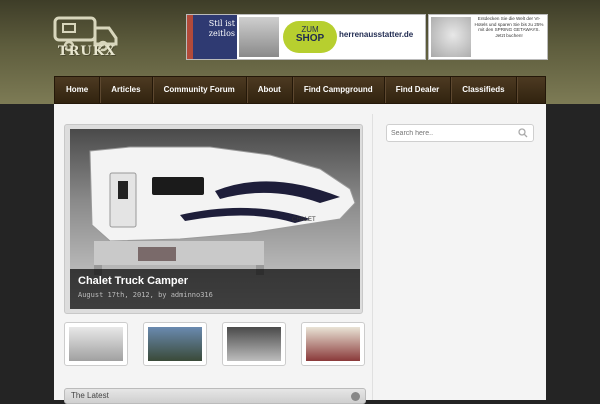 This screenshot has height=404, width=600. Describe the element at coordinates (484, 90) in the screenshot. I see `nav-item-classifieds: Classifieds` at that location.